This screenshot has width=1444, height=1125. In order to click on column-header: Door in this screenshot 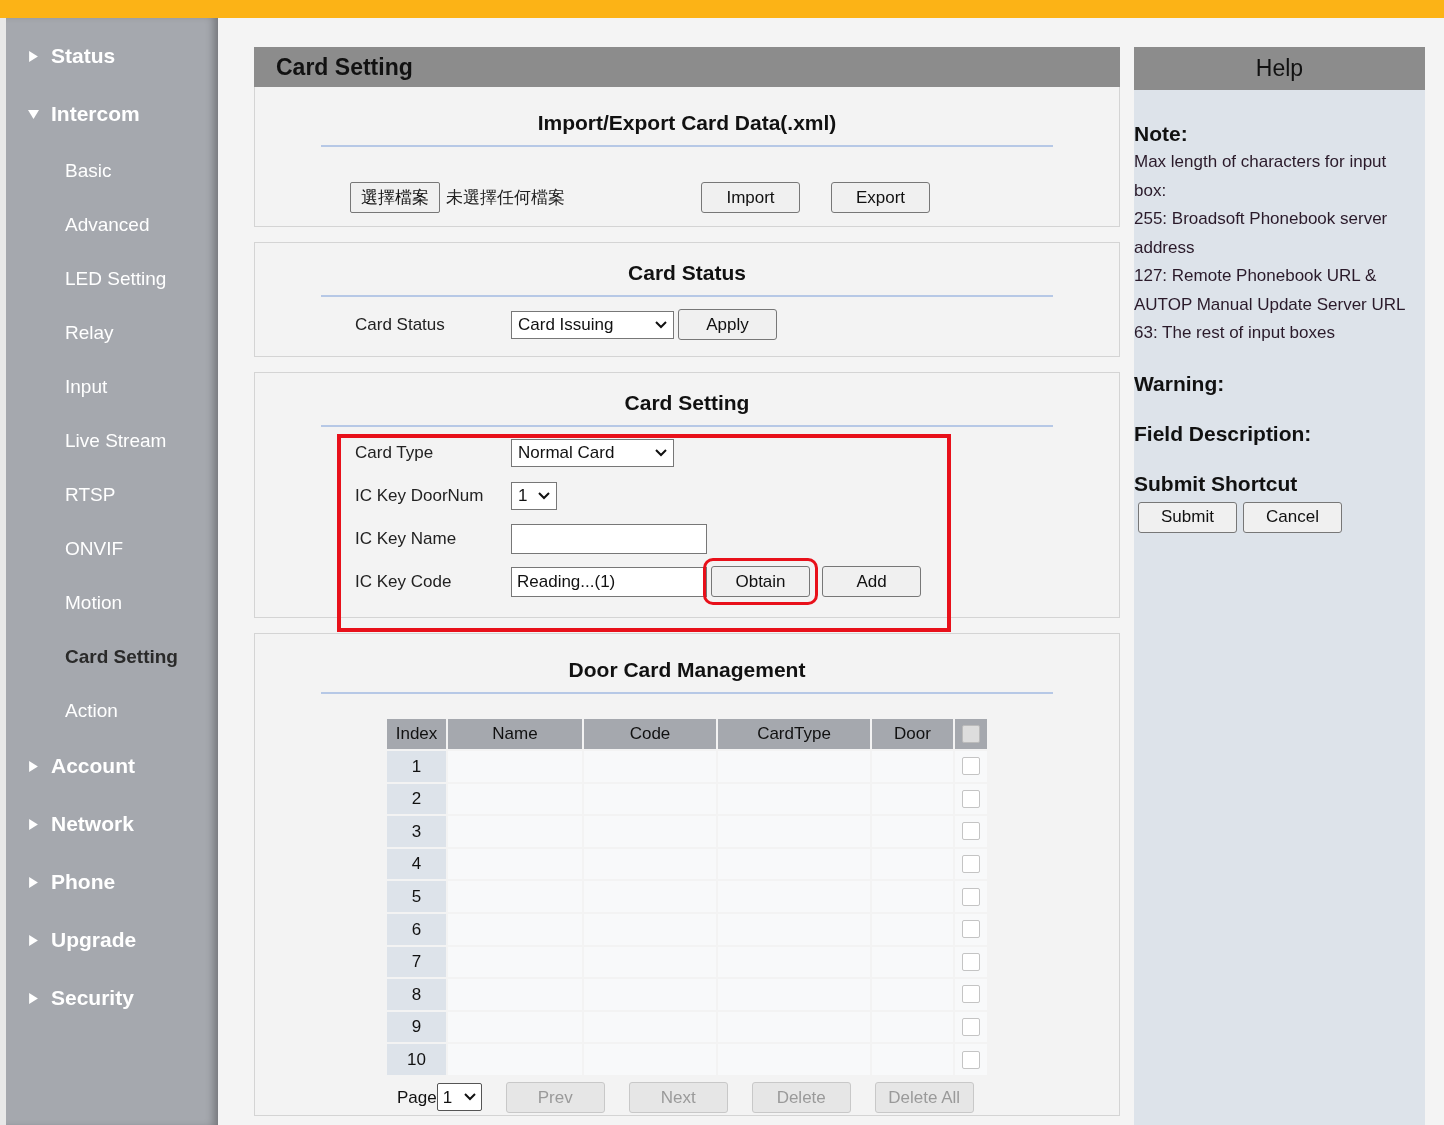, I will do `click(912, 734)`.